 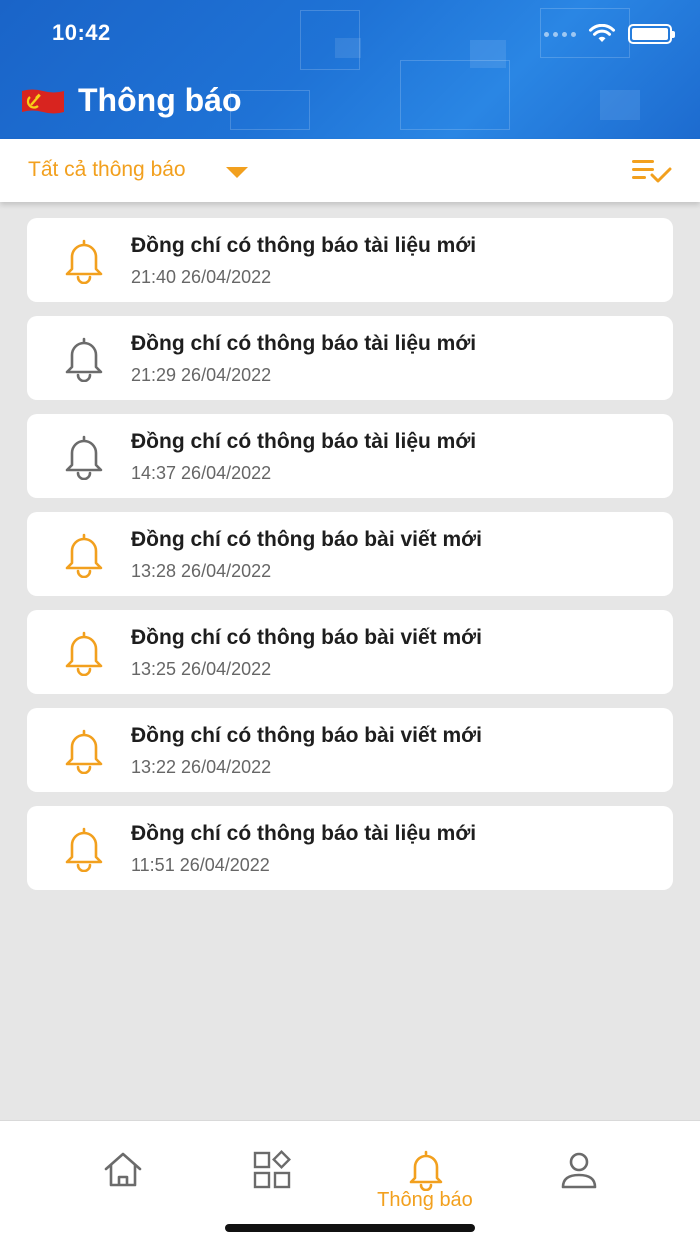 I want to click on tab-apps, so click(x=272, y=1184).